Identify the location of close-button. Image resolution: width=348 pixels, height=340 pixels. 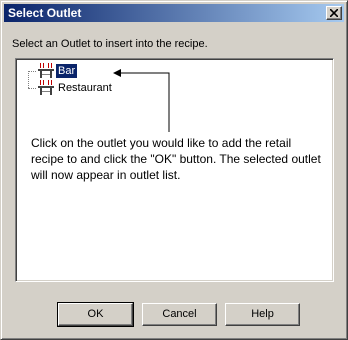
(334, 13).